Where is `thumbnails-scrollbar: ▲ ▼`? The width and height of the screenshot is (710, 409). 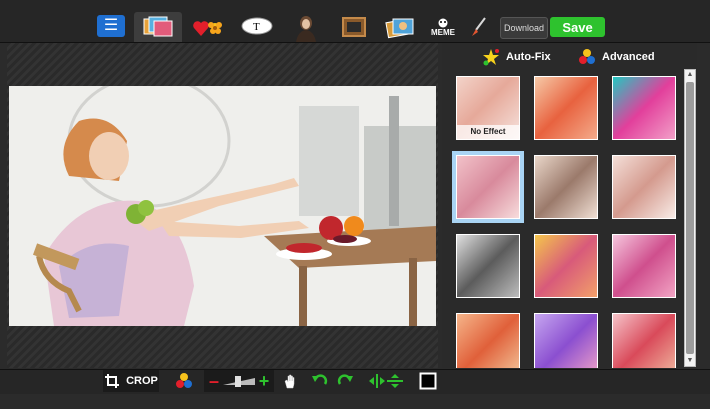
thumbnails-scrollbar: ▲ ▼ is located at coordinates (690, 218).